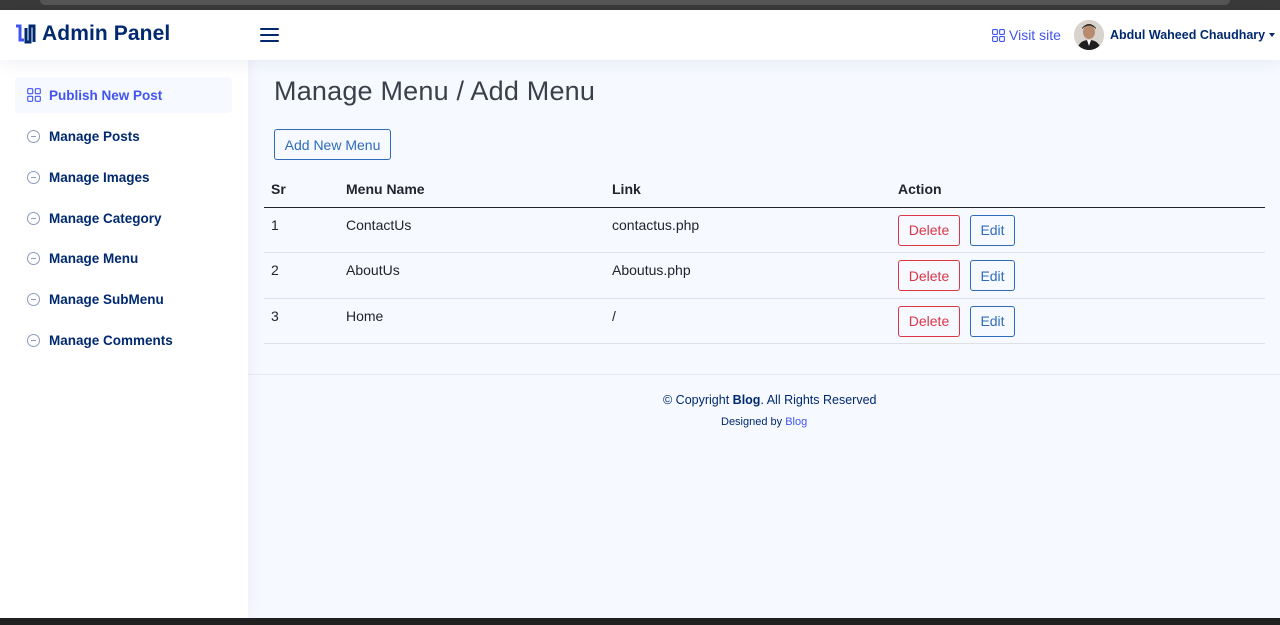  I want to click on cell-sr: 2, so click(301, 275).